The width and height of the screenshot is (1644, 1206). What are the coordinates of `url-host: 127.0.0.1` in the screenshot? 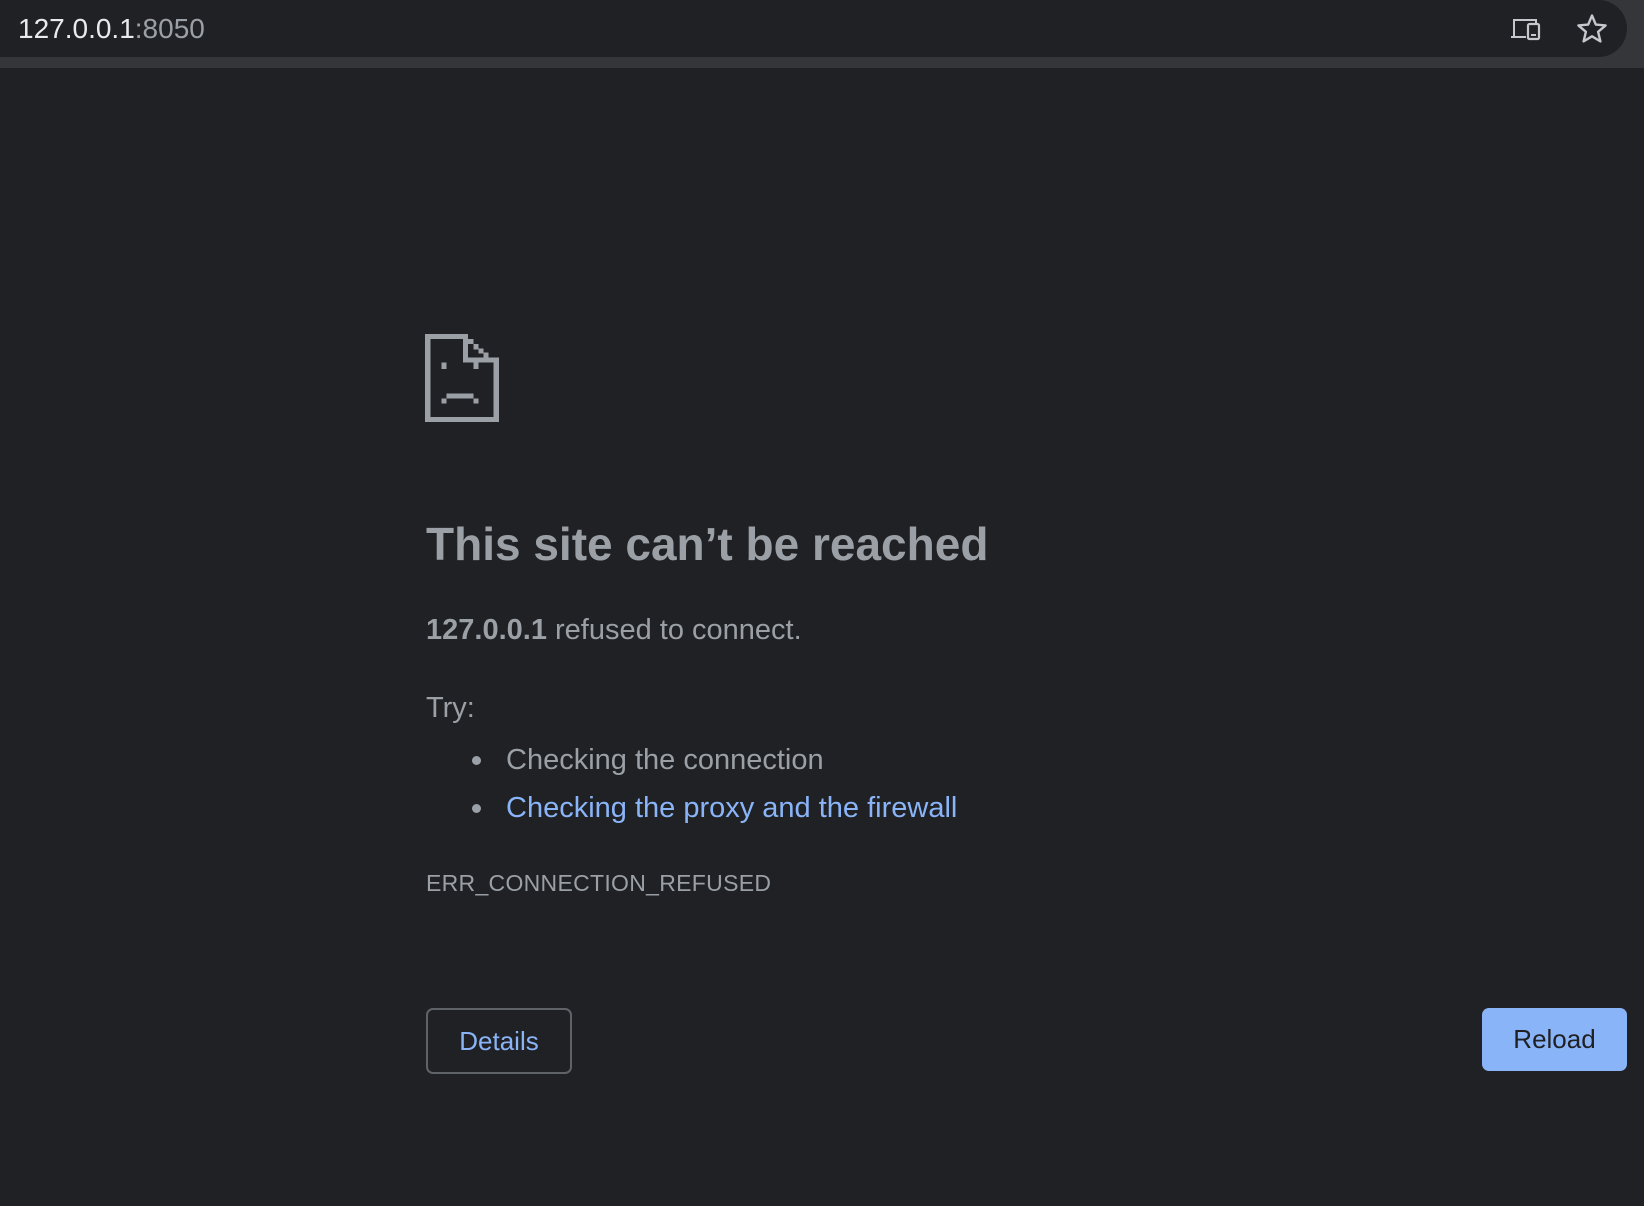 It's located at (76, 28).